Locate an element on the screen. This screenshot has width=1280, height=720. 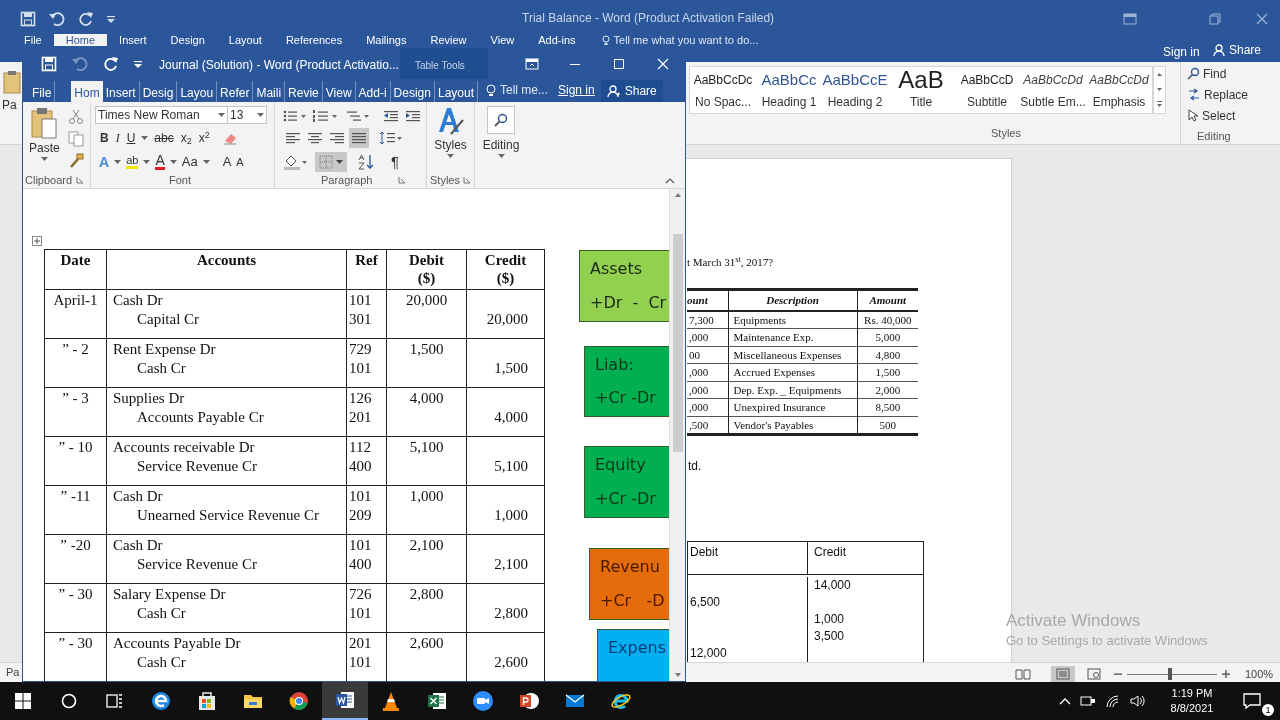
document-app-icon is located at coordinates (345, 700).